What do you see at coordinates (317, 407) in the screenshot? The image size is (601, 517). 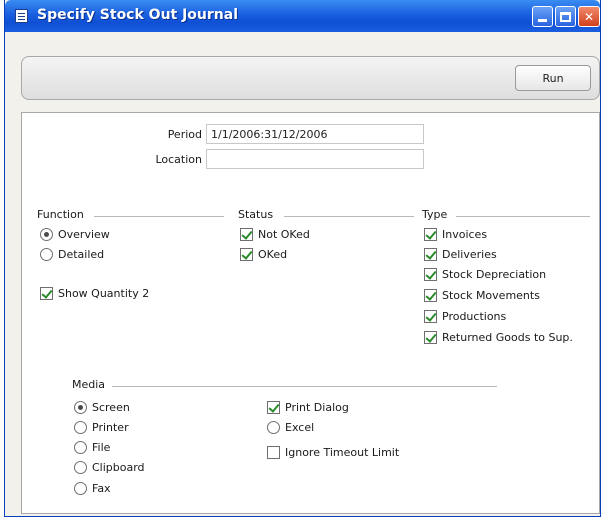 I see `option-label: Print Dialog` at bounding box center [317, 407].